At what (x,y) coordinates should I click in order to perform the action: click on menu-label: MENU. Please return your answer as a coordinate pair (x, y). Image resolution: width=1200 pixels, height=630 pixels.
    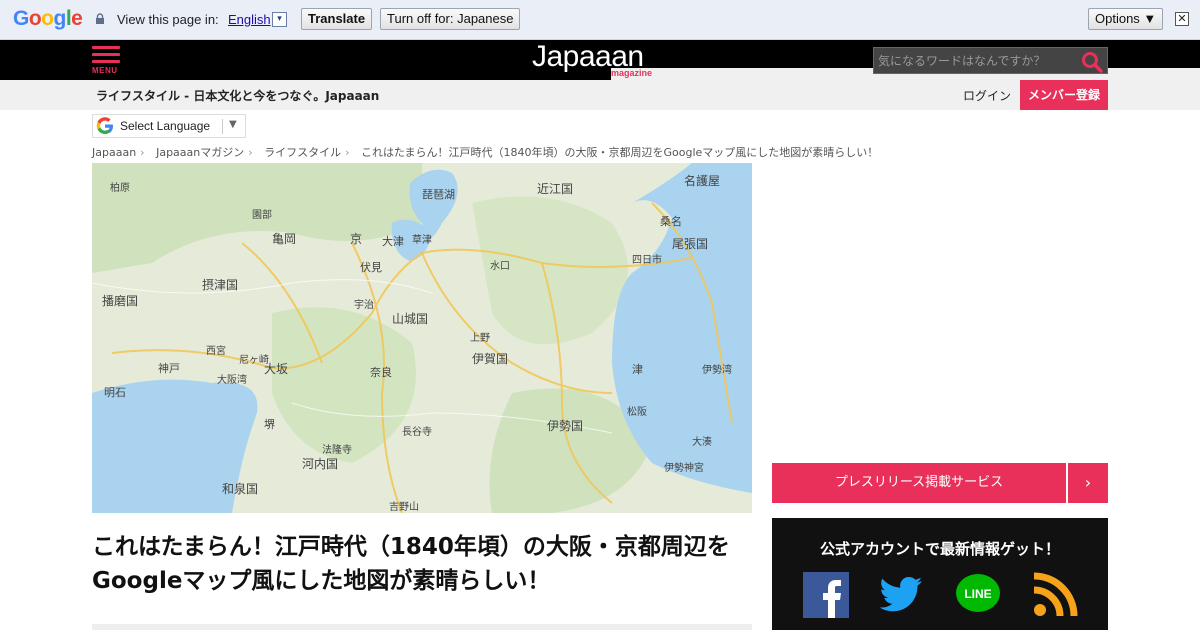
    Looking at the image, I should click on (105, 70).